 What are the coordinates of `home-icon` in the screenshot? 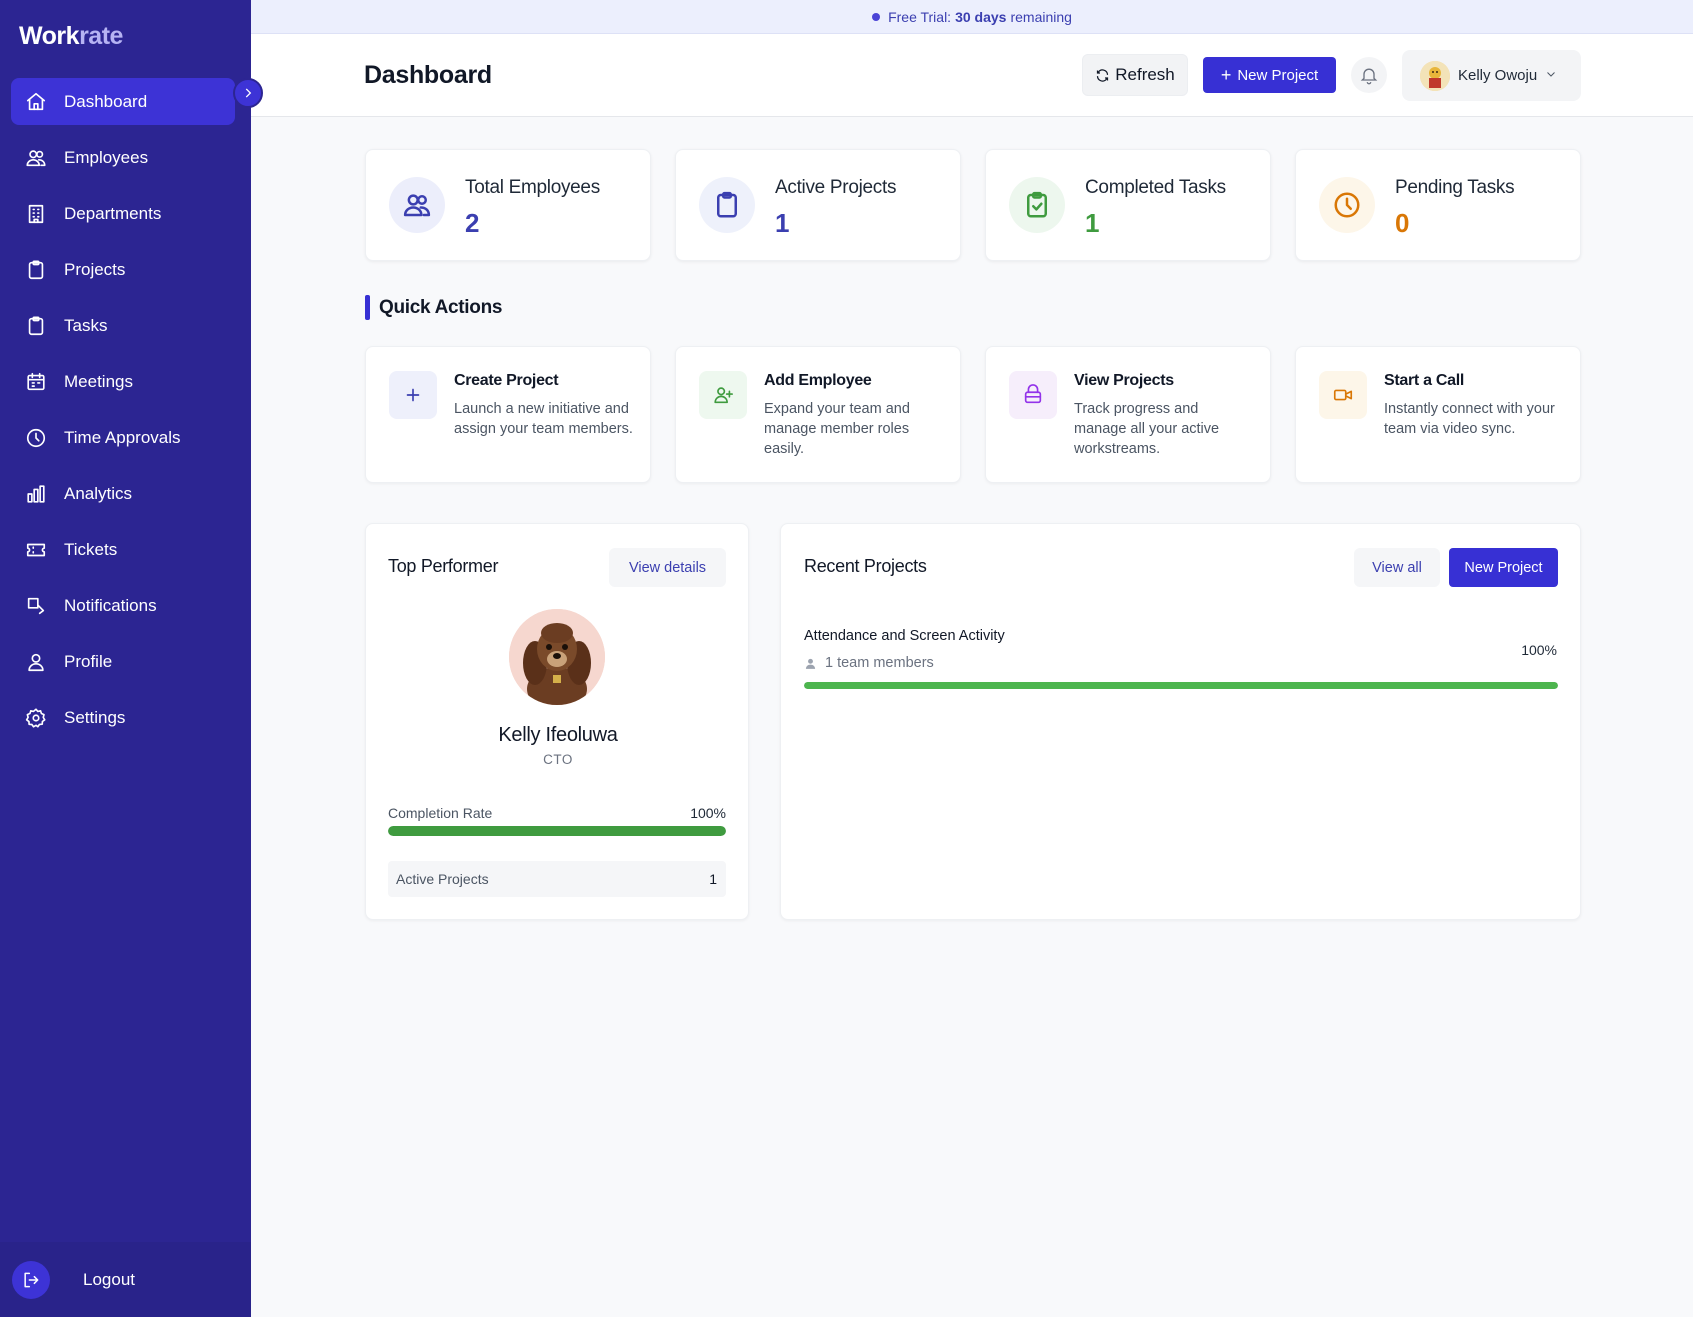 It's located at (36, 102).